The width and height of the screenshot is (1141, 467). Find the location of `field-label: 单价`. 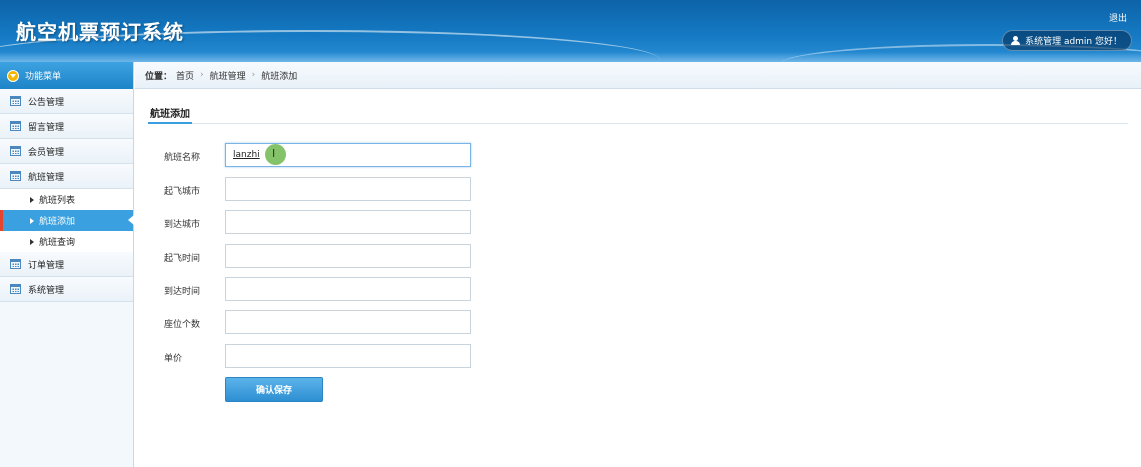

field-label: 单价 is located at coordinates (173, 359).